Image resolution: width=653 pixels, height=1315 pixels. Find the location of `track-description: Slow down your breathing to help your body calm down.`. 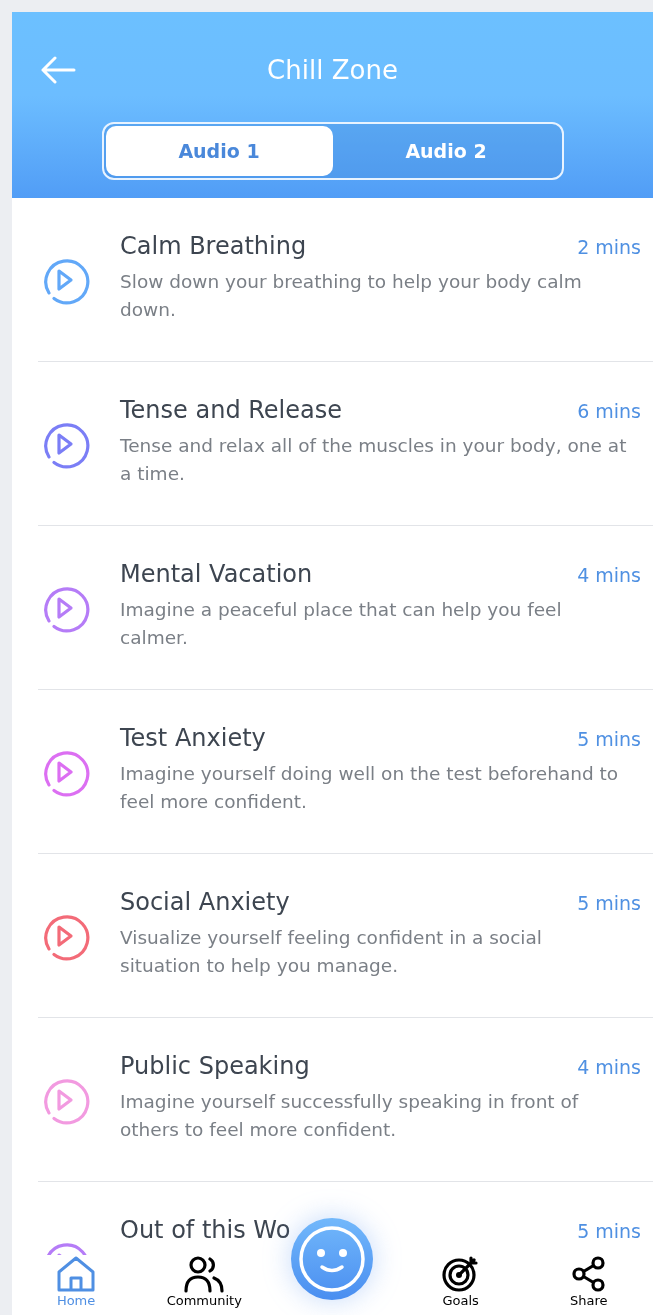

track-description: Slow down your breathing to help your body calm down. is located at coordinates (351, 296).